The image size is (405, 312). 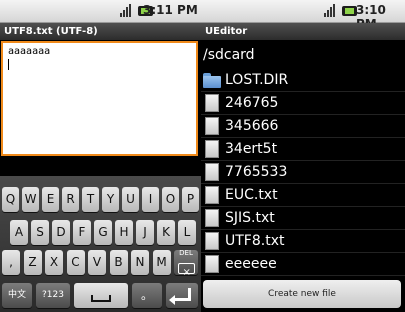 I want to click on file-list-item: 246765, so click(x=303, y=103).